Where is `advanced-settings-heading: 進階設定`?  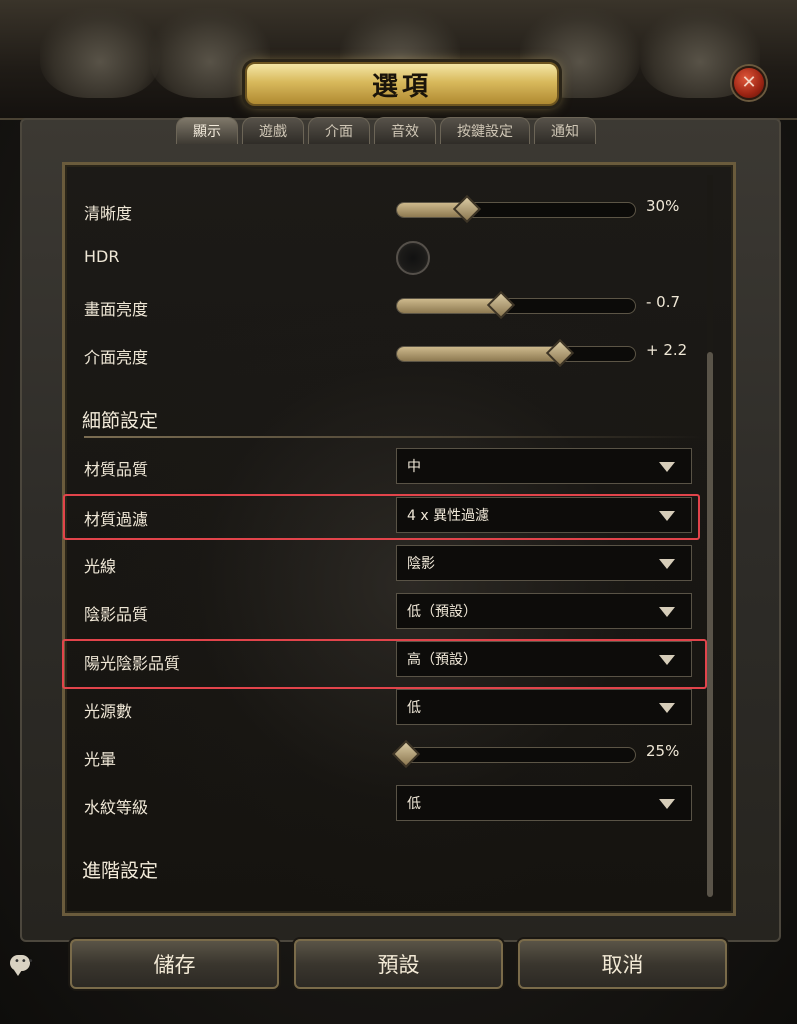 advanced-settings-heading: 進階設定 is located at coordinates (120, 871).